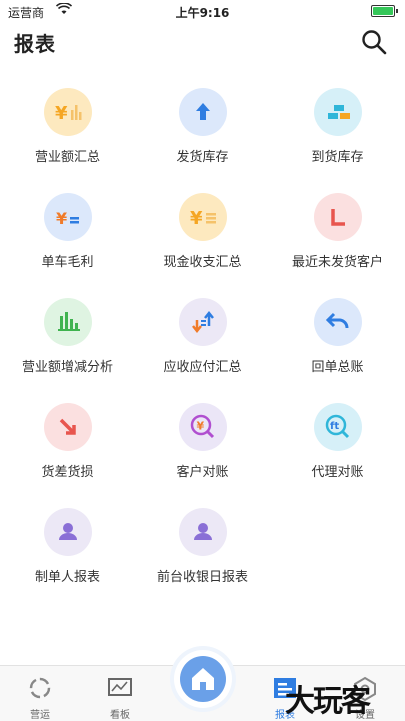  I want to click on report-label: 应收应付汇总, so click(202, 367).